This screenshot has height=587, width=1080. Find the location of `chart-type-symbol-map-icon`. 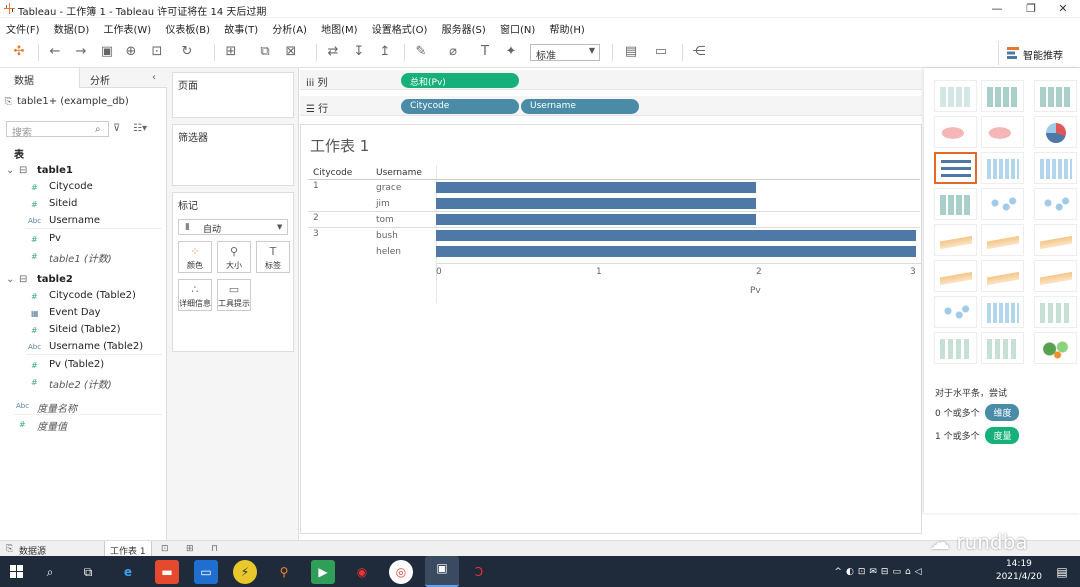

chart-type-symbol-map-icon is located at coordinates (955, 132).